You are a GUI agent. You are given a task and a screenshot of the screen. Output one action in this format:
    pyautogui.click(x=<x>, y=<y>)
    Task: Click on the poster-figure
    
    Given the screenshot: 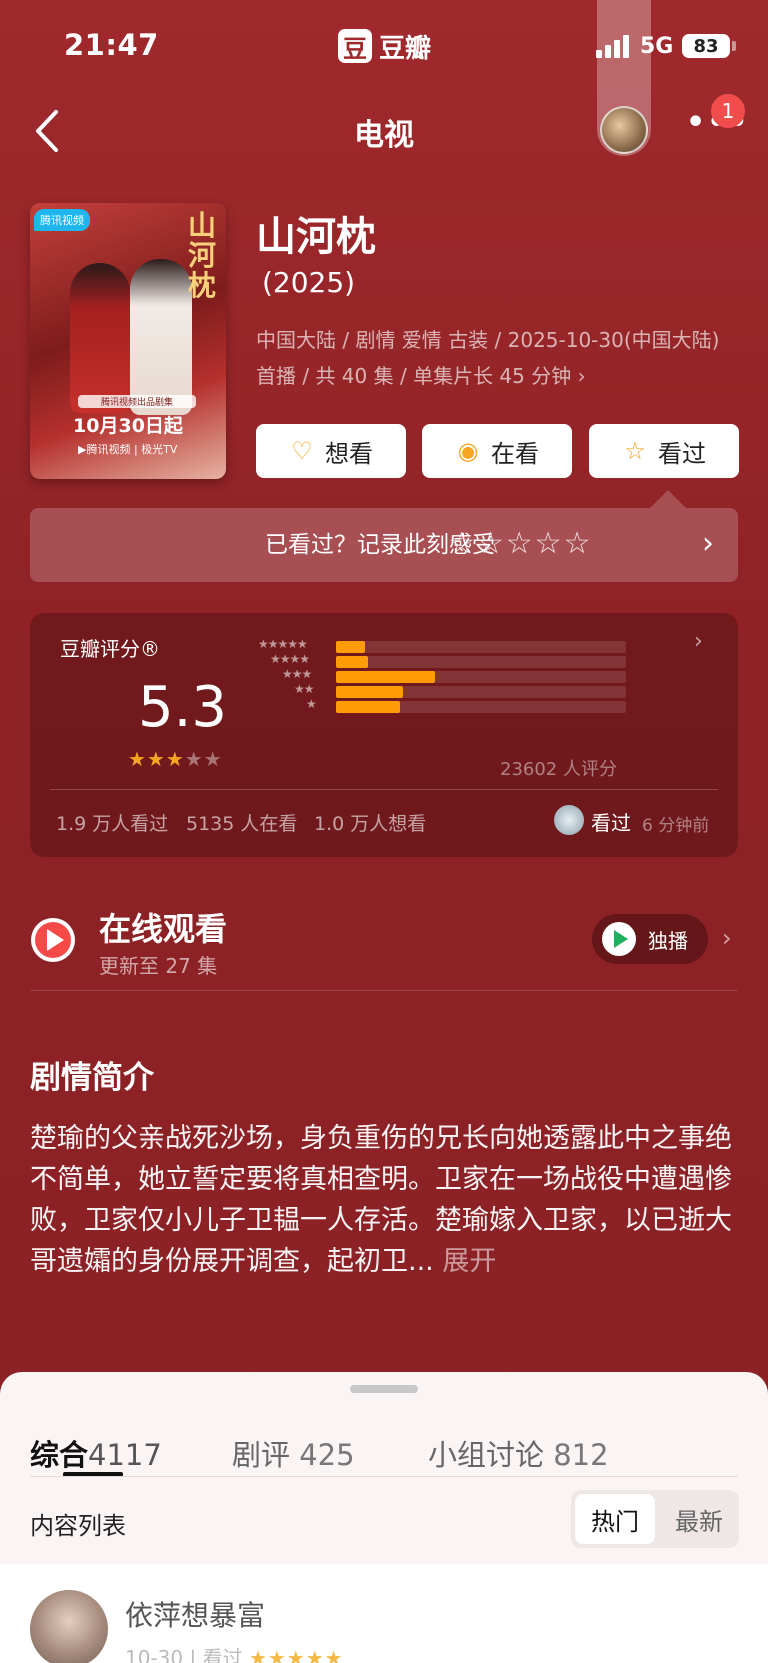 What is the action you would take?
    pyautogui.click(x=100, y=338)
    